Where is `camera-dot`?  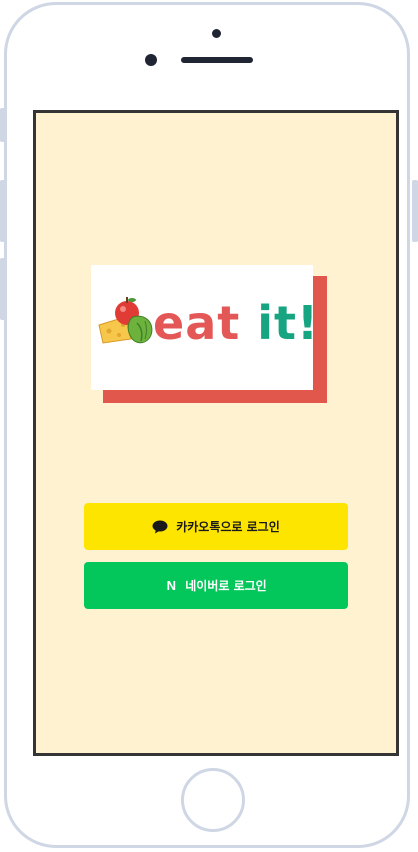
camera-dot is located at coordinates (216, 33).